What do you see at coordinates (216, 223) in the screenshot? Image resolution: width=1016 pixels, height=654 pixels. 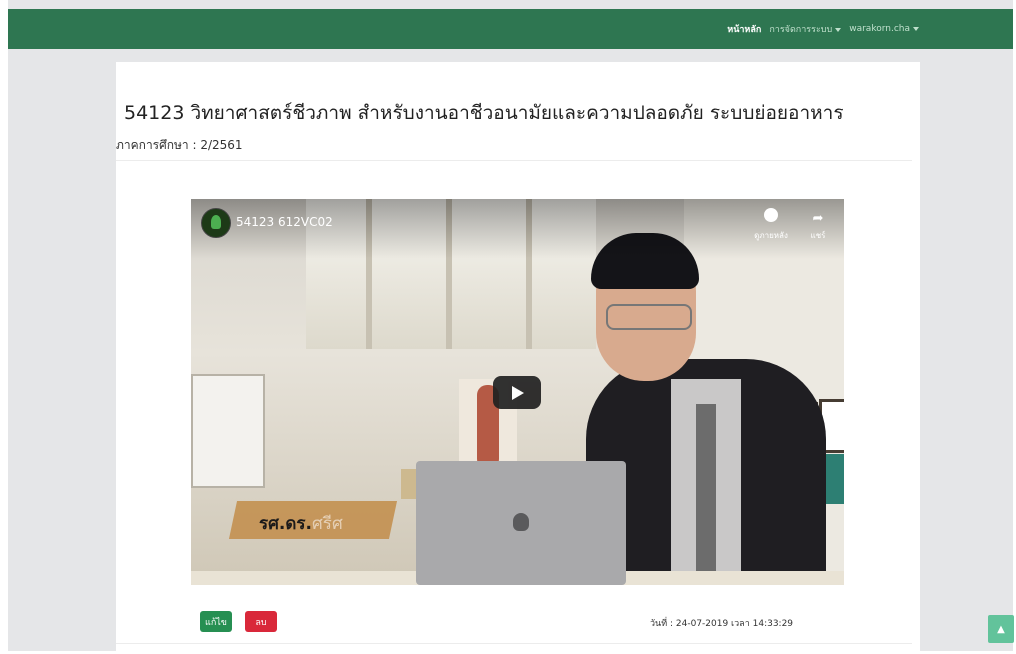 I see `channel-avatar` at bounding box center [216, 223].